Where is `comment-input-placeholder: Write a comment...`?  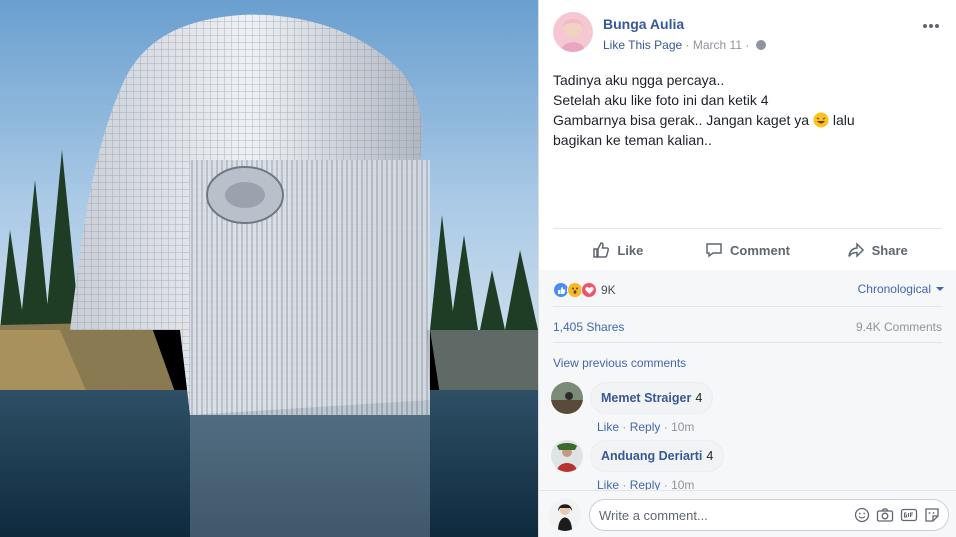
comment-input-placeholder: Write a comment... is located at coordinates (653, 515).